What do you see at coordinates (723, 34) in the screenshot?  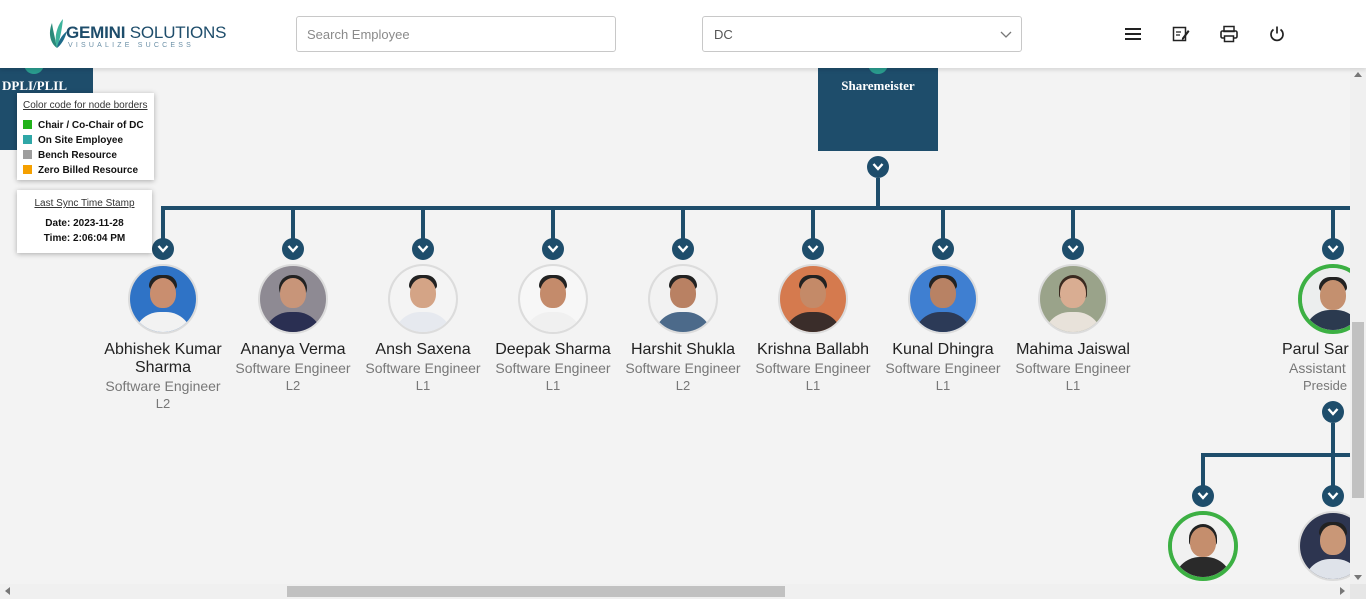 I see `dc-select-value: DC` at bounding box center [723, 34].